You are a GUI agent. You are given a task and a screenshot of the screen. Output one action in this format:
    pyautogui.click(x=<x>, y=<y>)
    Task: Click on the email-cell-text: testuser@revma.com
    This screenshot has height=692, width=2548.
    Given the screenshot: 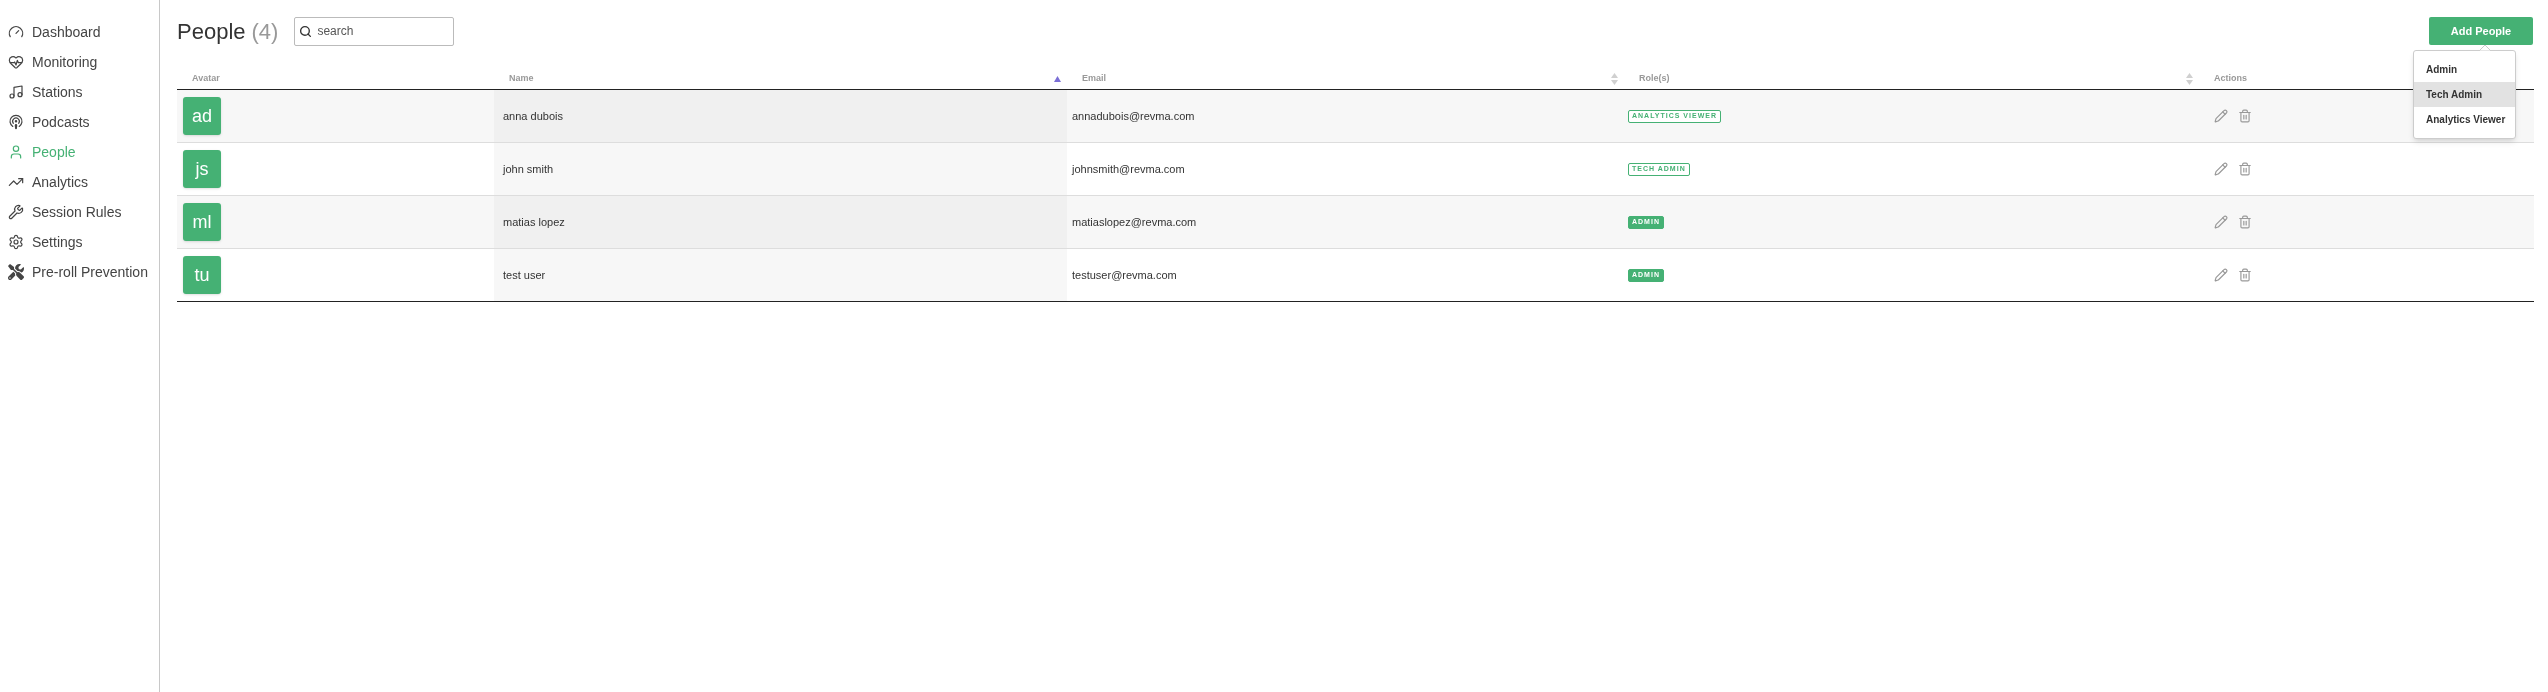 What is the action you would take?
    pyautogui.click(x=1124, y=275)
    